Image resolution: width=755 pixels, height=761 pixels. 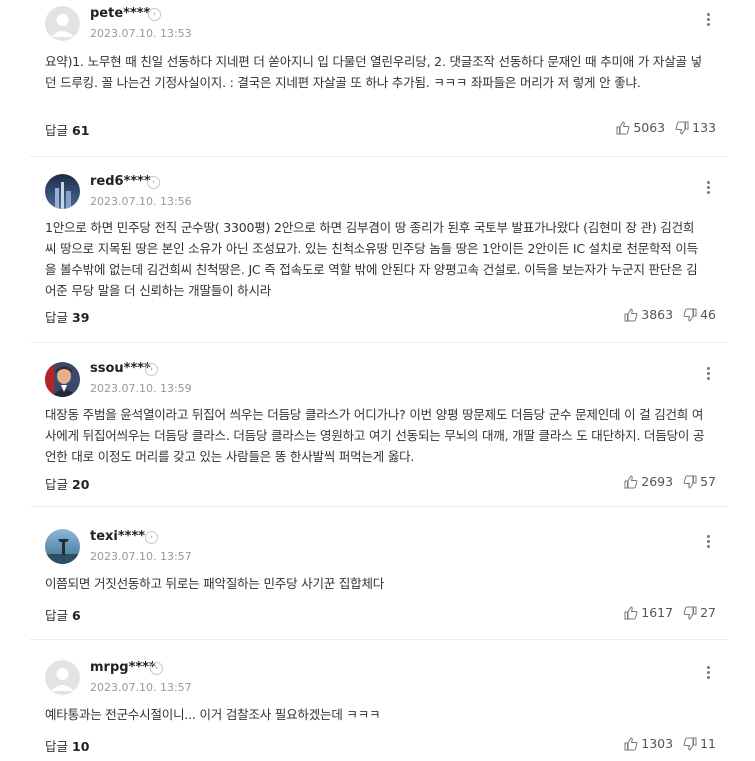 What do you see at coordinates (708, 612) in the screenshot?
I see `dislike-count: 27` at bounding box center [708, 612].